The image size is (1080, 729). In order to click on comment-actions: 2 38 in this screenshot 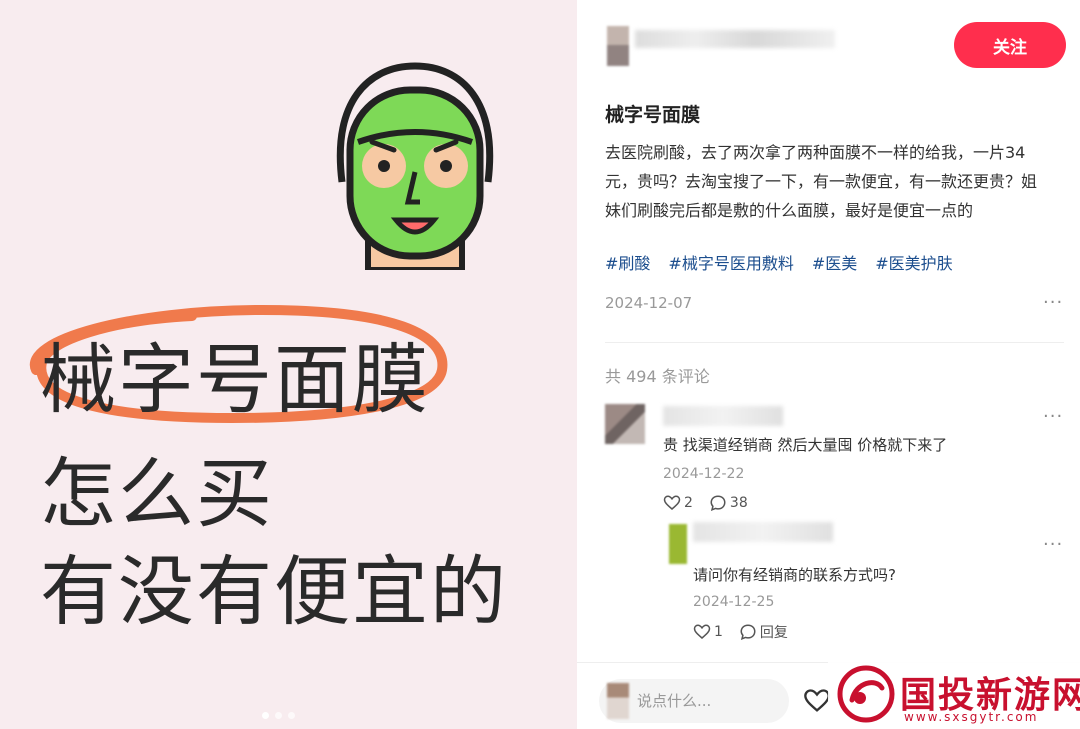, I will do `click(705, 503)`.